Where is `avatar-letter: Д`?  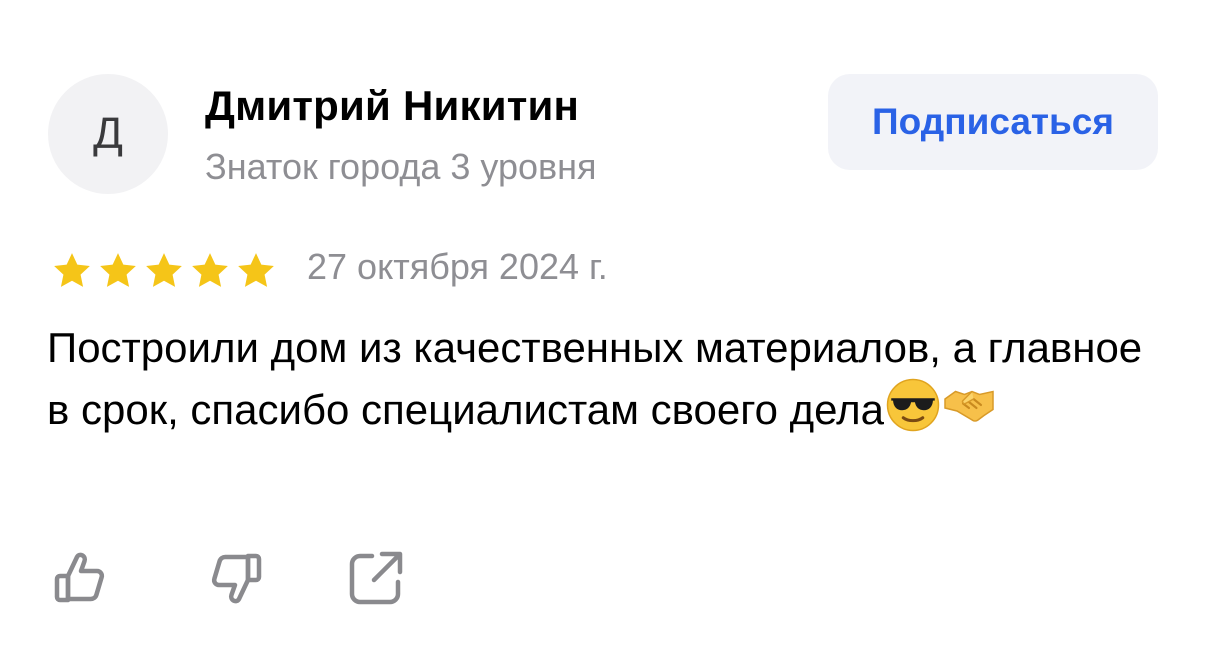
avatar-letter: Д is located at coordinates (108, 133).